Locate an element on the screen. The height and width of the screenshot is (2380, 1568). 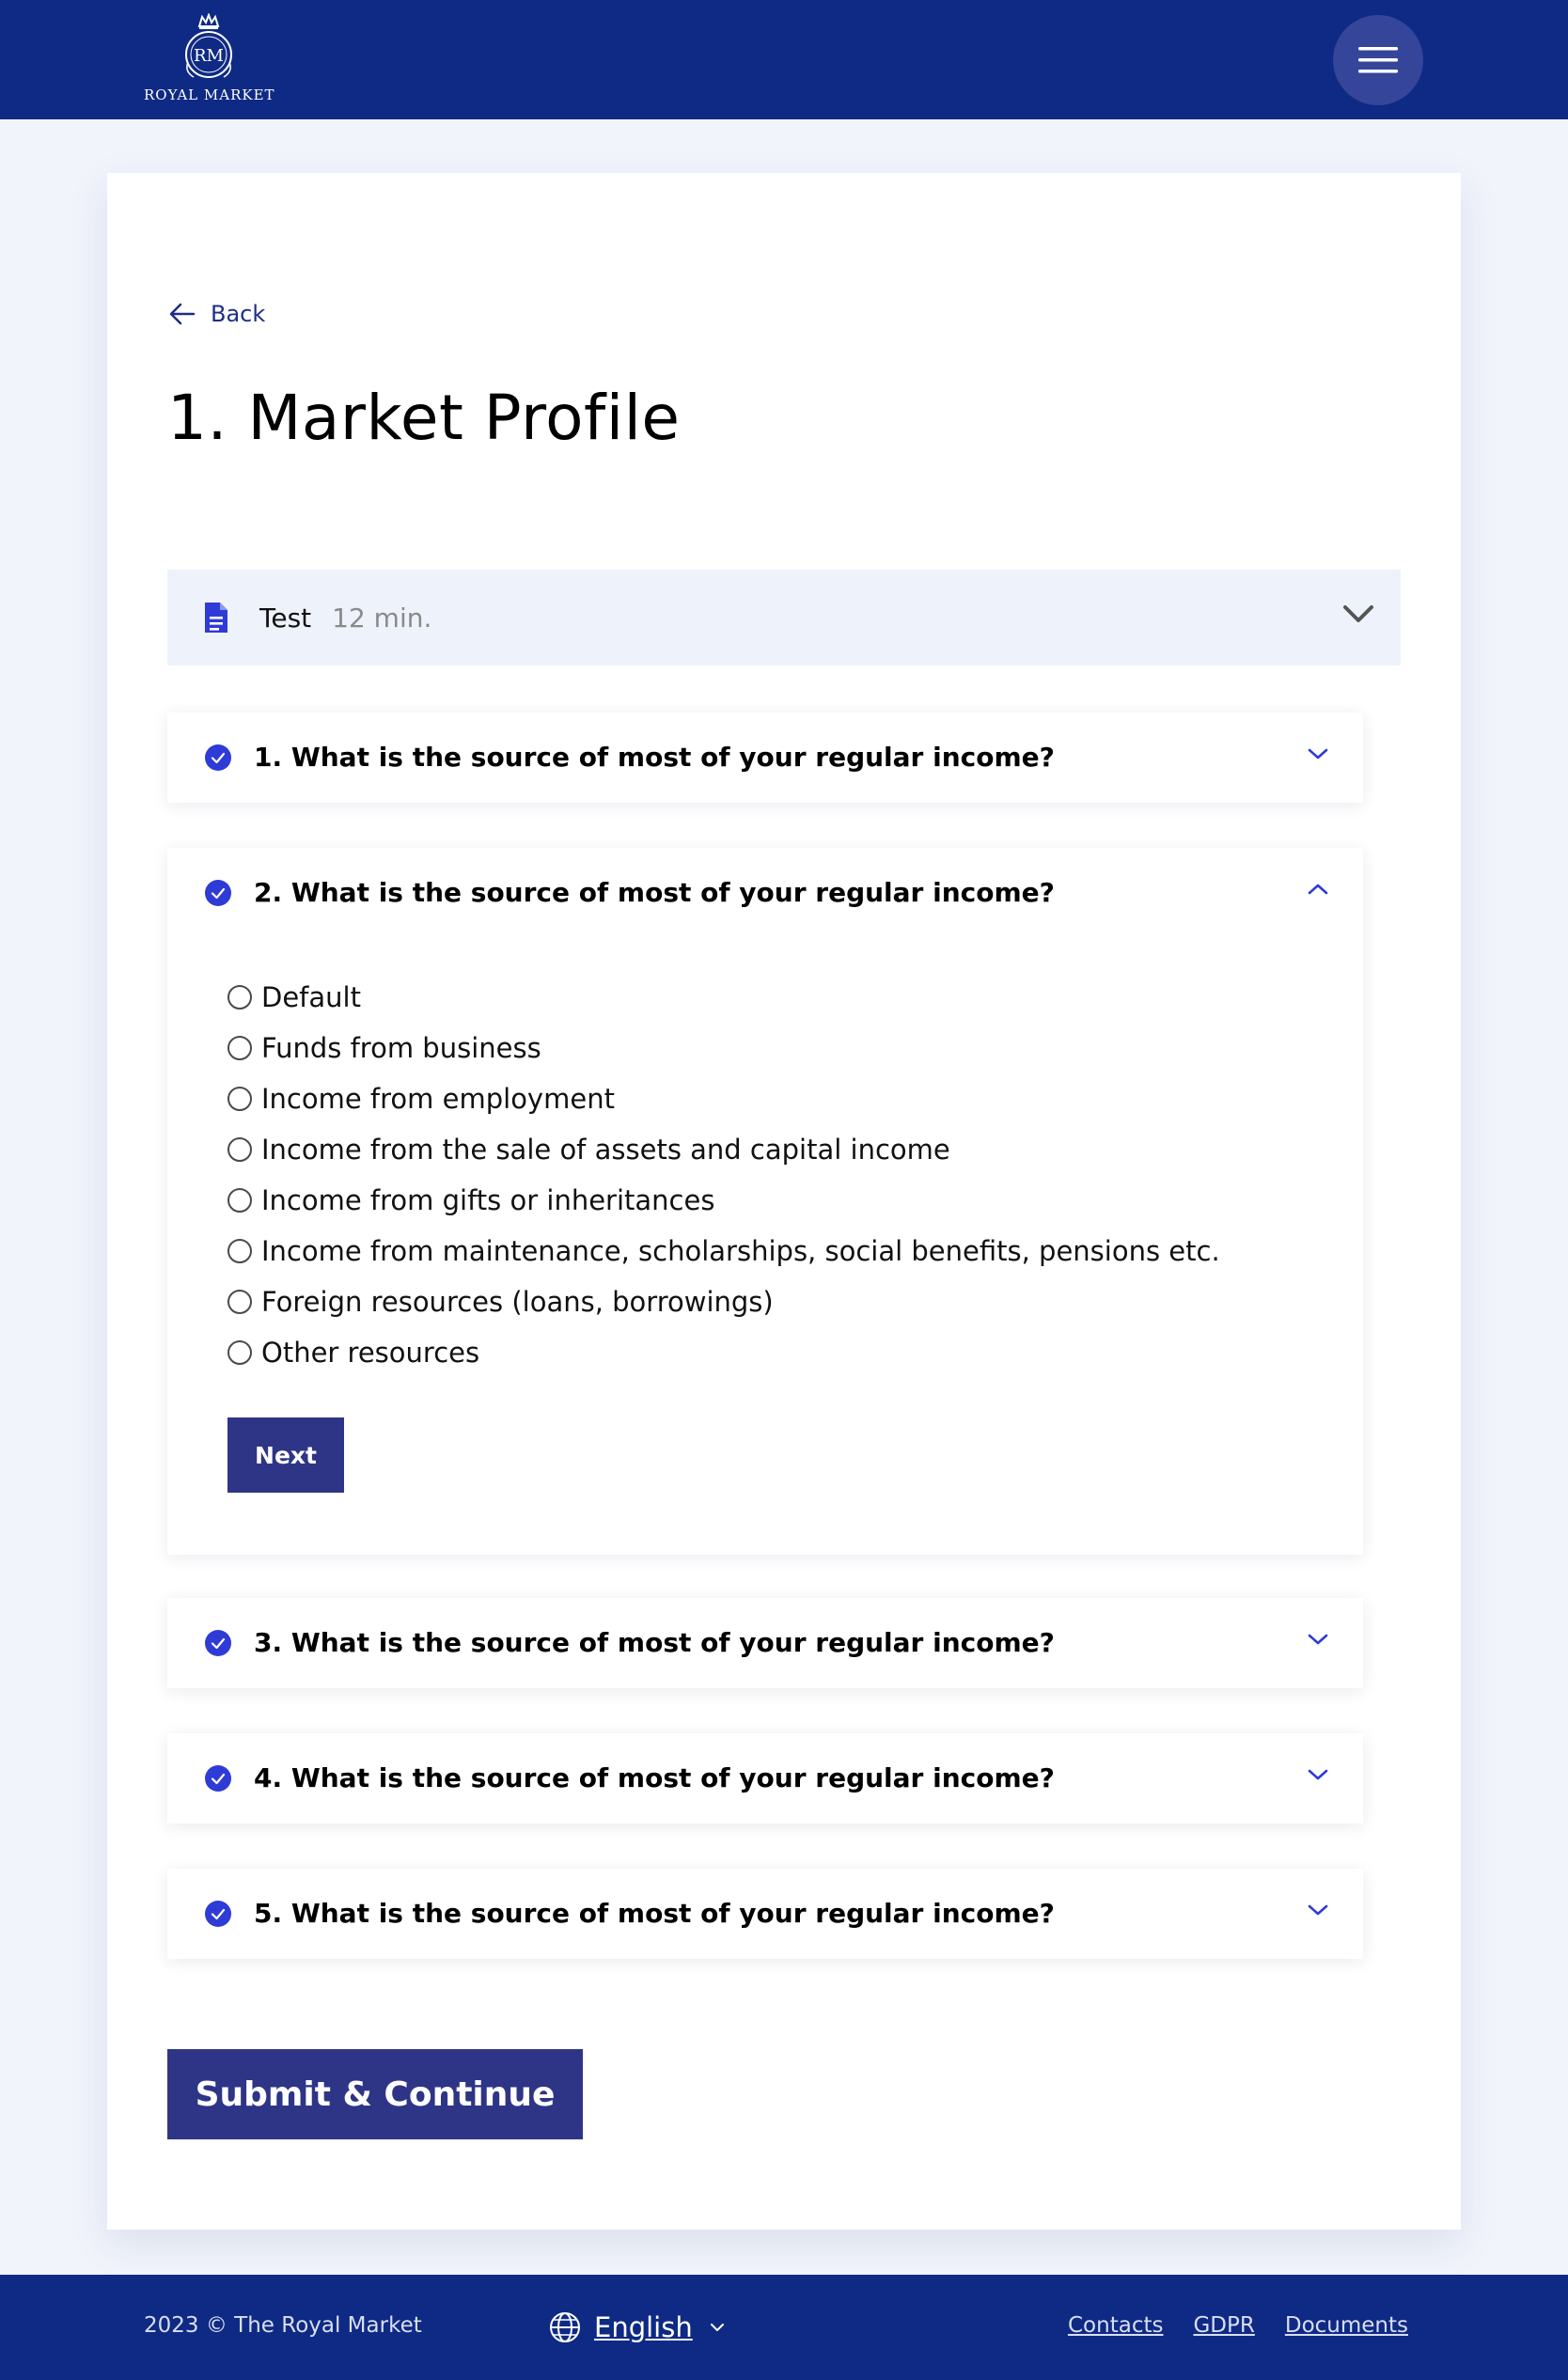
language-label: English is located at coordinates (643, 2327).